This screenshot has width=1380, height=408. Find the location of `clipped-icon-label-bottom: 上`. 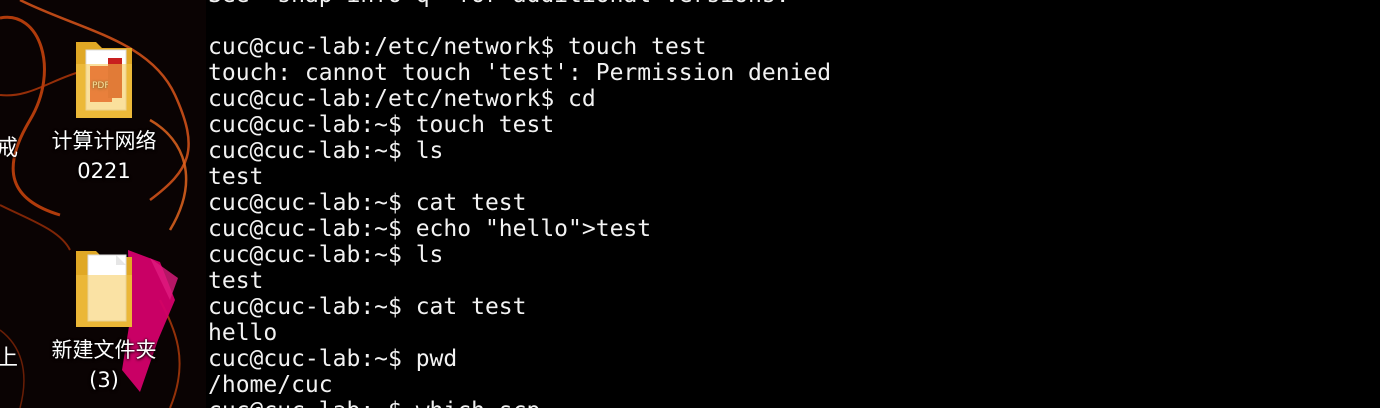

clipped-icon-label-bottom: 上 is located at coordinates (9, 358).